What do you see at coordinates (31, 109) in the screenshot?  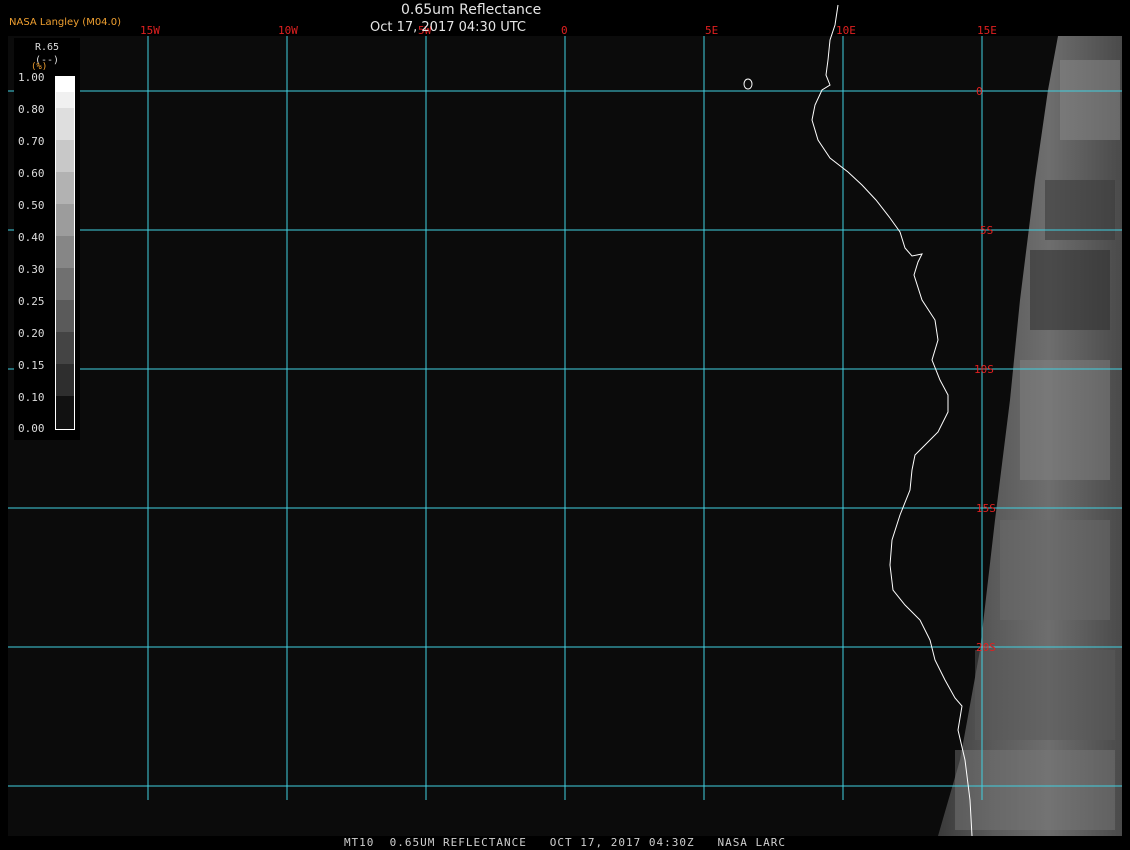 I see `legend-tick-label: 0.80` at bounding box center [31, 109].